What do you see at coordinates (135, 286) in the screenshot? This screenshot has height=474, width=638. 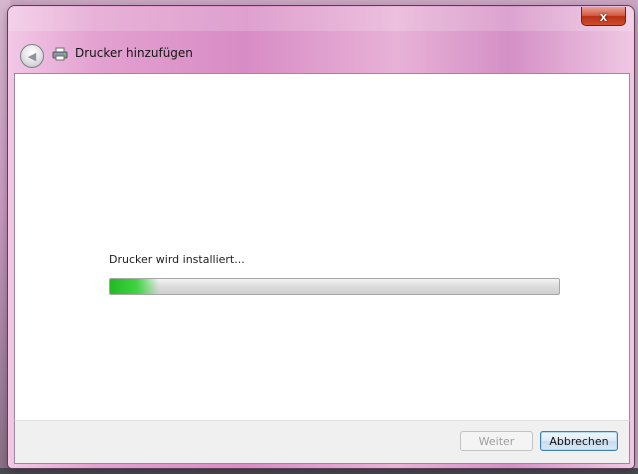 I see `progress-fill` at bounding box center [135, 286].